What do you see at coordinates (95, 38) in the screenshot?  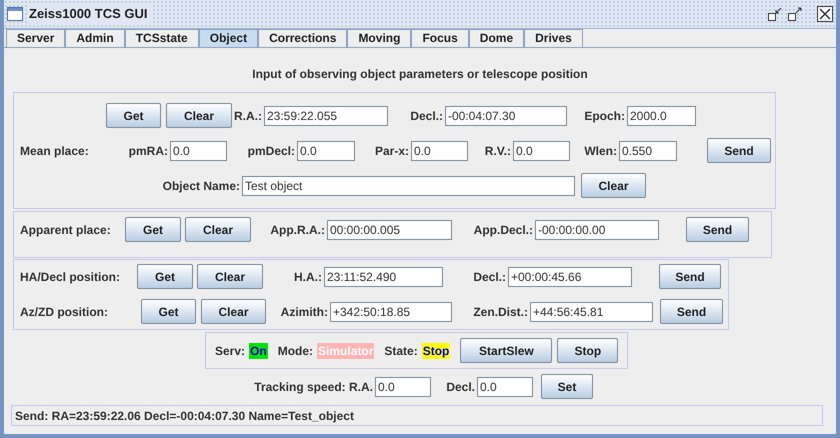 I see `tab: Admin` at bounding box center [95, 38].